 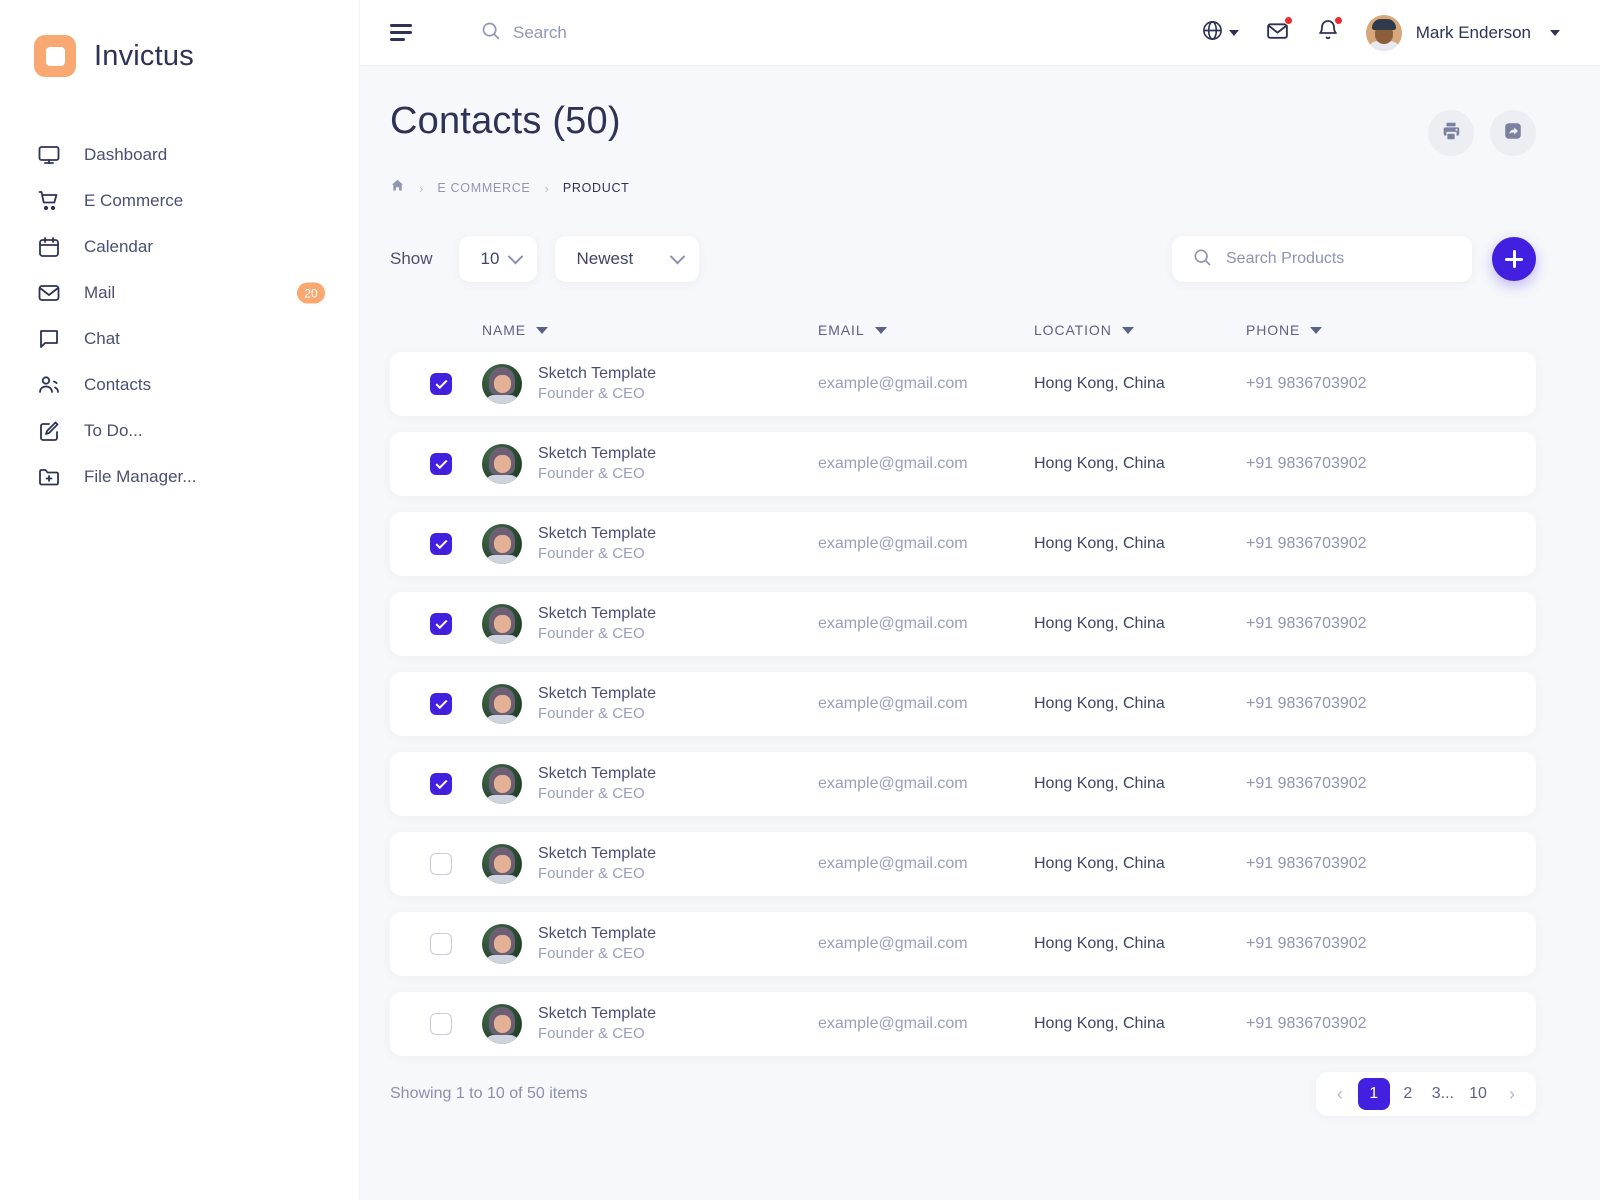 What do you see at coordinates (1373, 1094) in the screenshot?
I see `pagination-page-1: 1` at bounding box center [1373, 1094].